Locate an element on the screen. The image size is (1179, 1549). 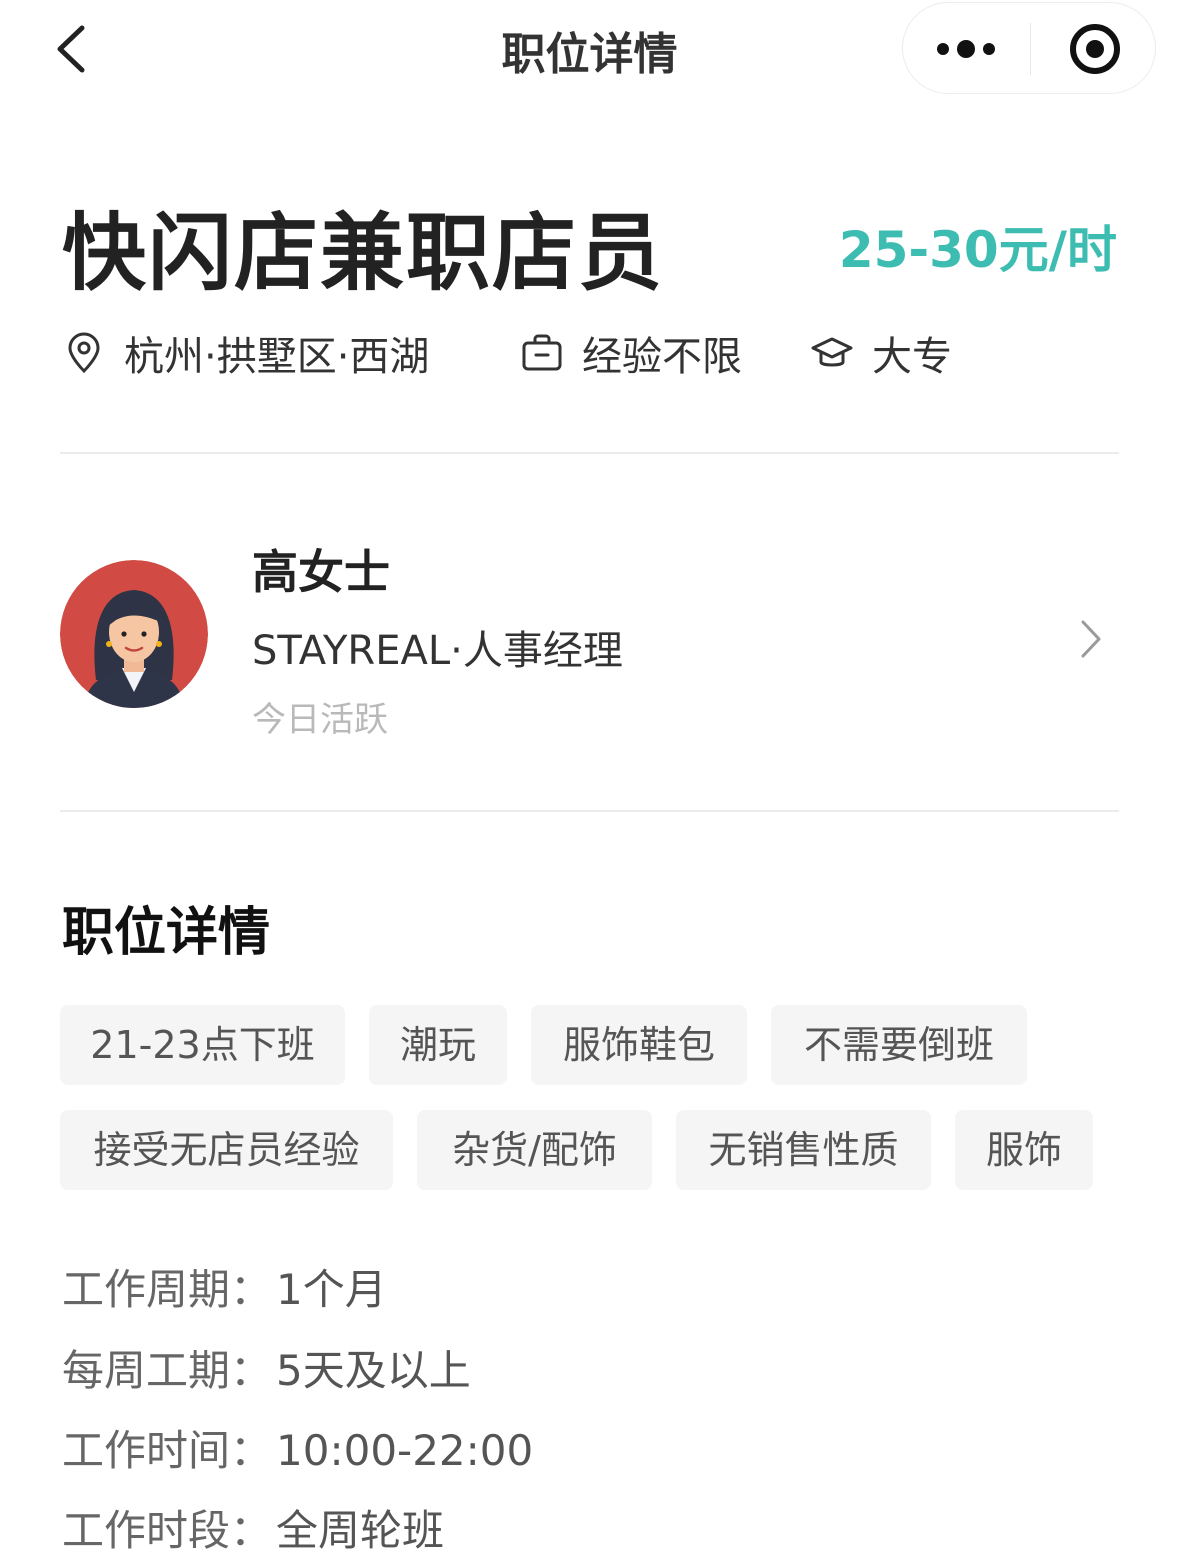
recruiter-card: 高女士 STAYREAL·人事经理 今日活跃 is located at coordinates (589, 630).